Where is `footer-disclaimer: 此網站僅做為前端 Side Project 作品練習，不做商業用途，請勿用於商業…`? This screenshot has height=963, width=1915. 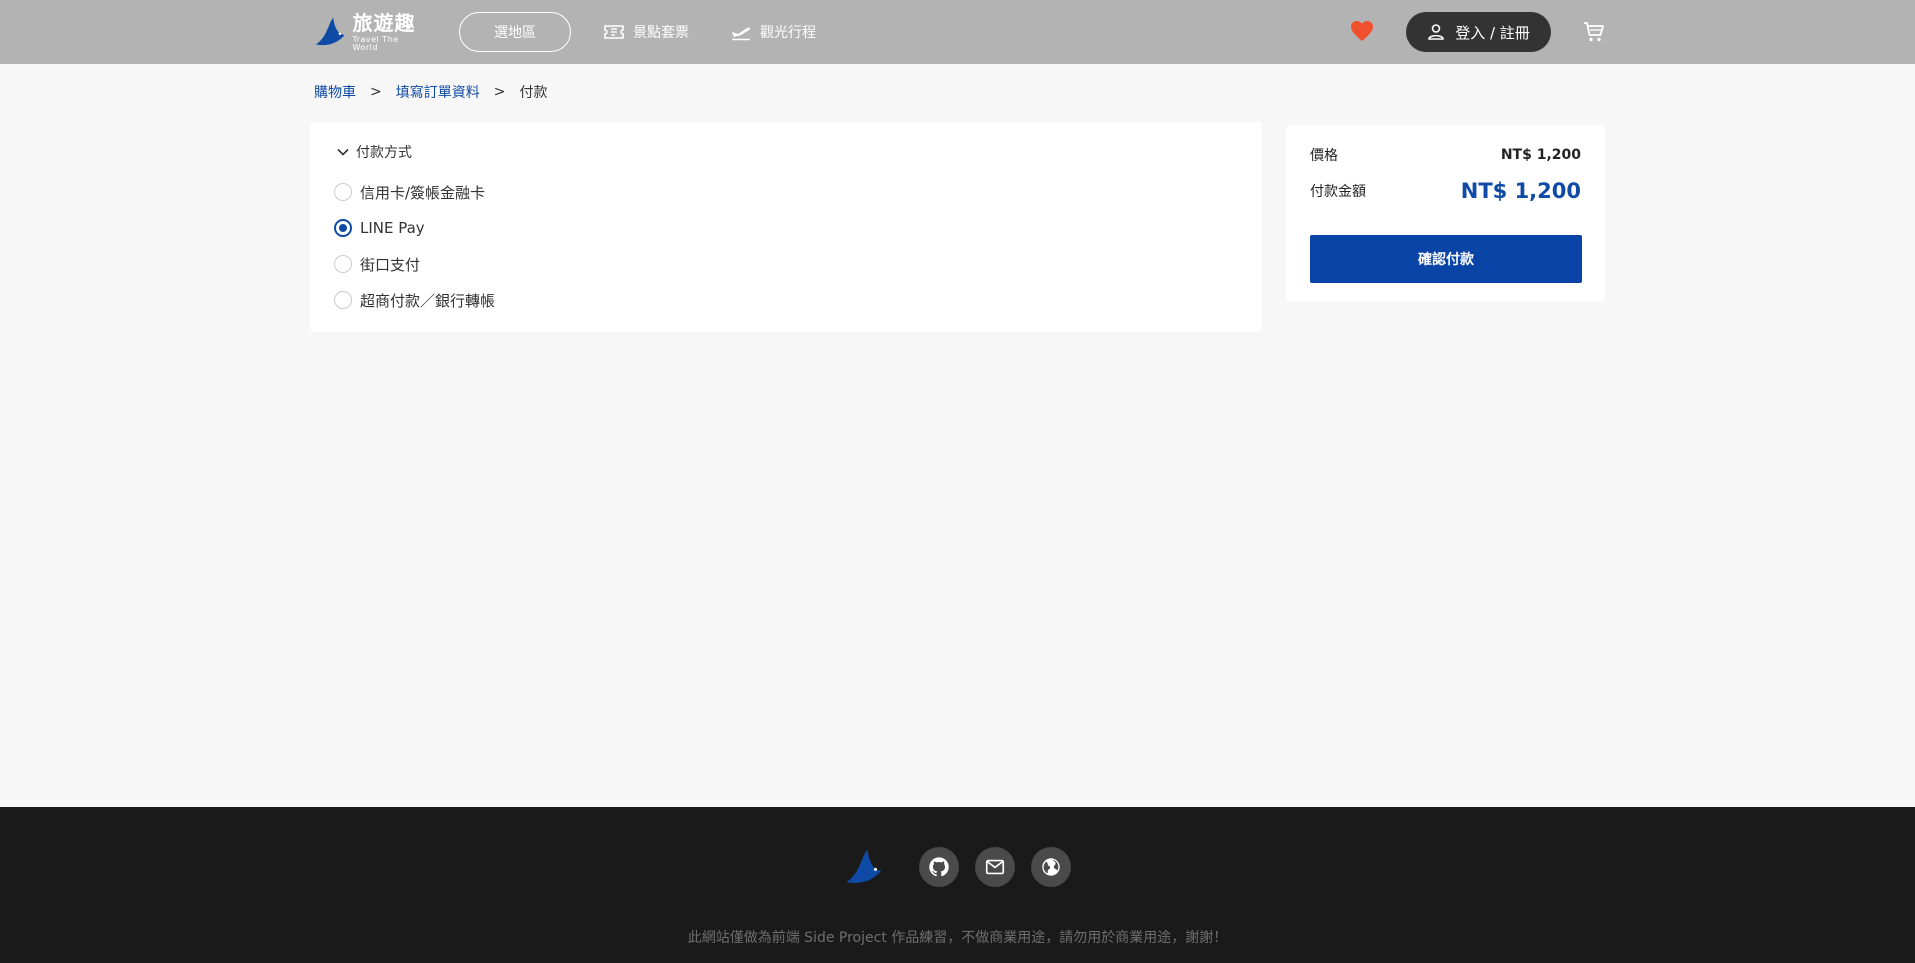
footer-disclaimer: 此網站僅做為前端 Side Project 作品練習，不做商業用途，請勿用於商業… is located at coordinates (957, 938).